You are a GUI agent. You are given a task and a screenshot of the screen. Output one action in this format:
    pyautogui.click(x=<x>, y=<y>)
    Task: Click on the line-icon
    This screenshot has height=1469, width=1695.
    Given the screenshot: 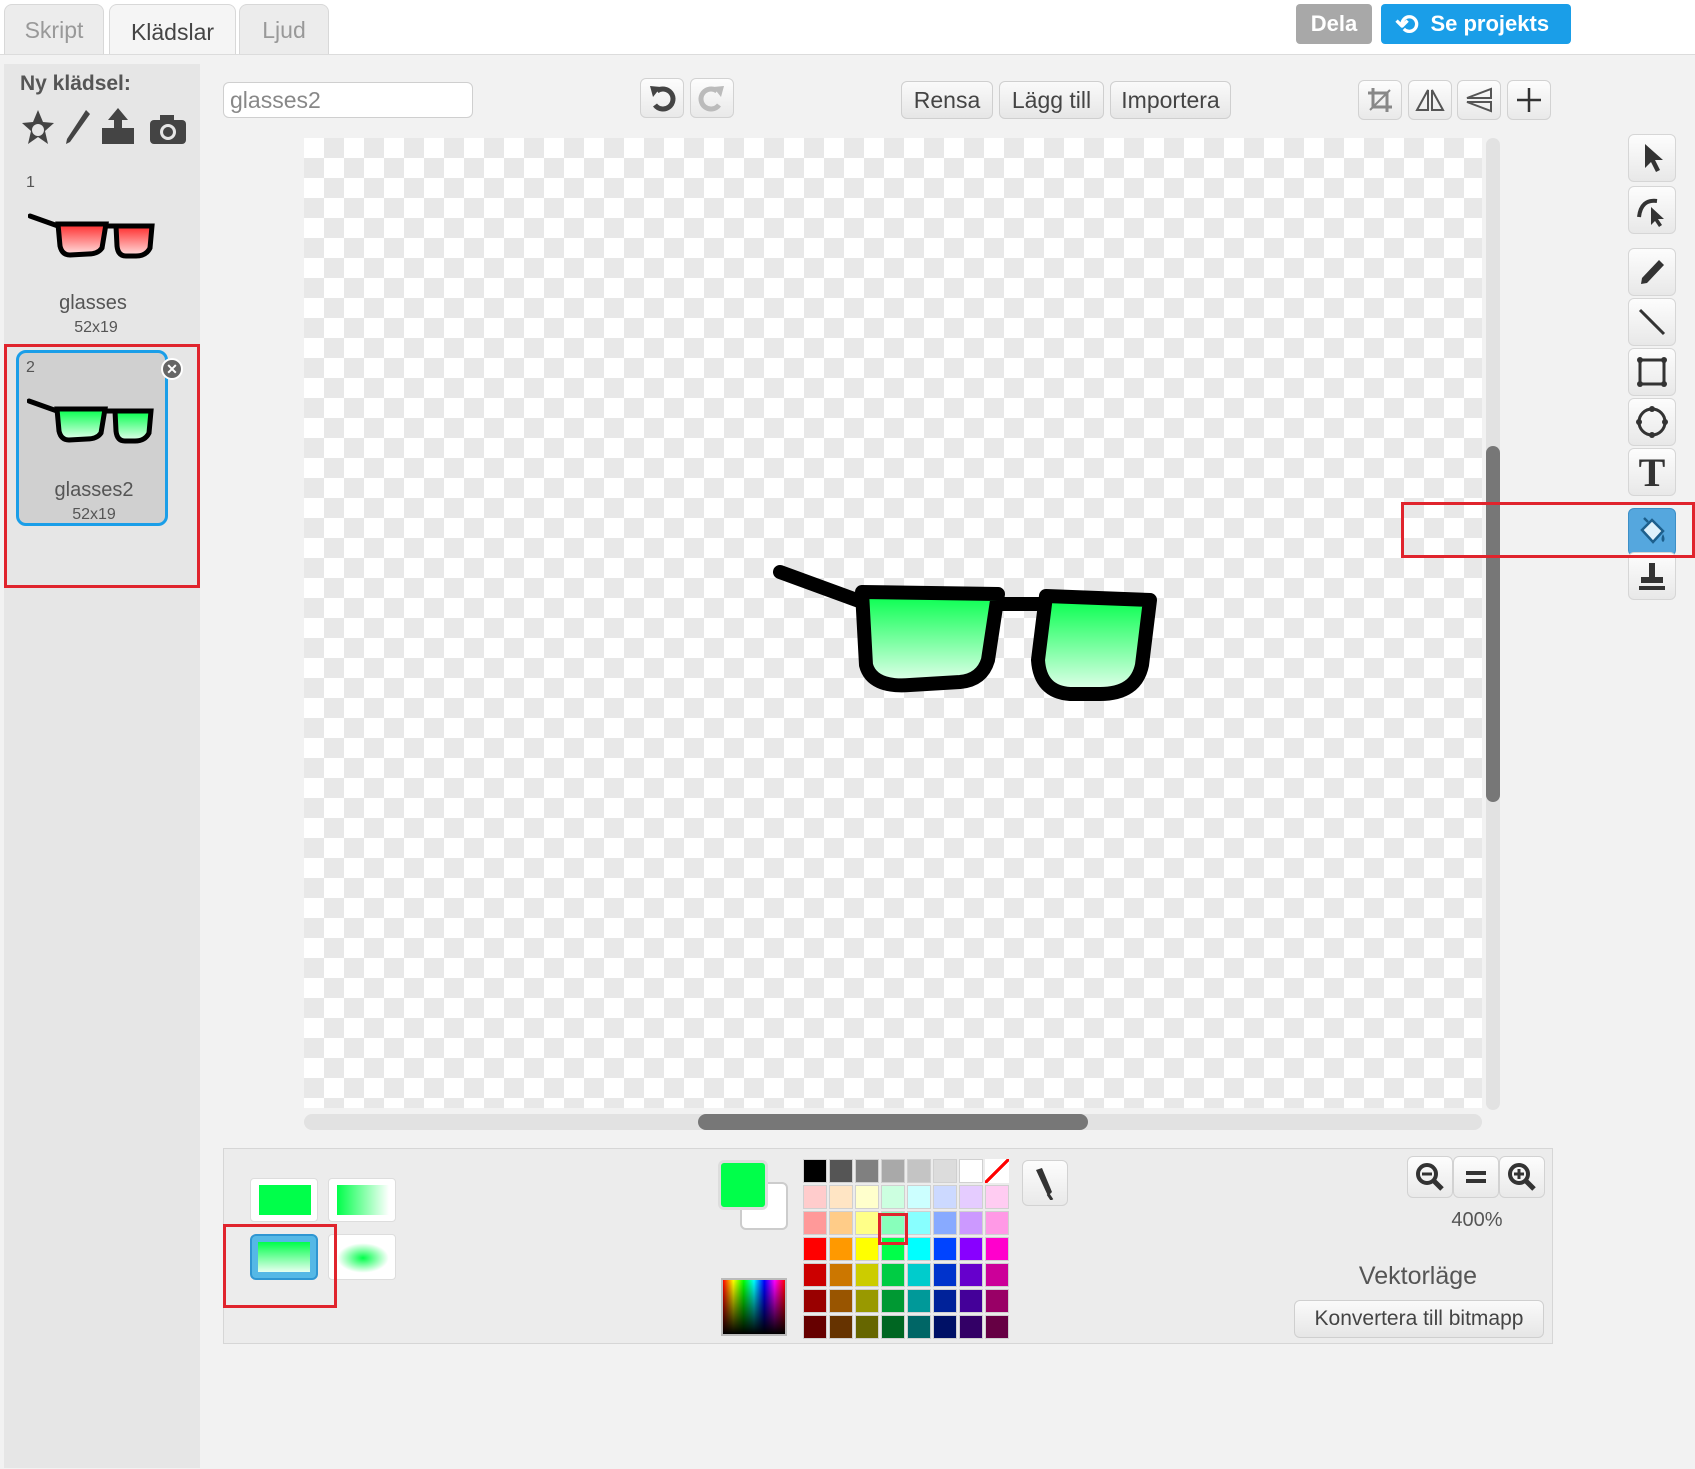 What is the action you would take?
    pyautogui.click(x=1652, y=322)
    